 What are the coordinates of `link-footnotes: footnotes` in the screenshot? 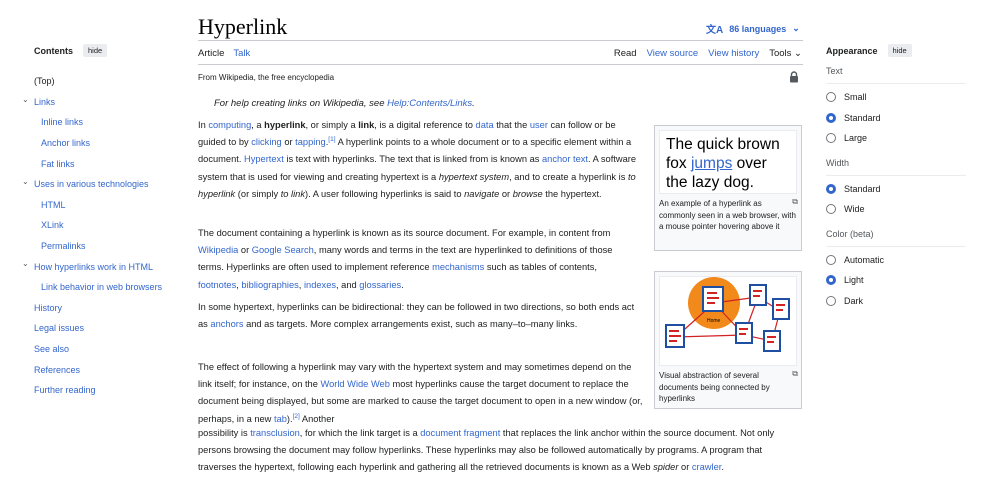 It's located at (217, 285).